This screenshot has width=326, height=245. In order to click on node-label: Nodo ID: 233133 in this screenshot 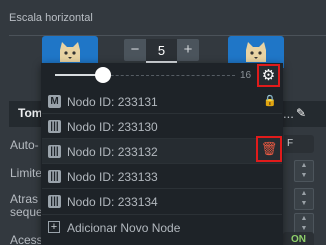, I will do `click(112, 177)`.